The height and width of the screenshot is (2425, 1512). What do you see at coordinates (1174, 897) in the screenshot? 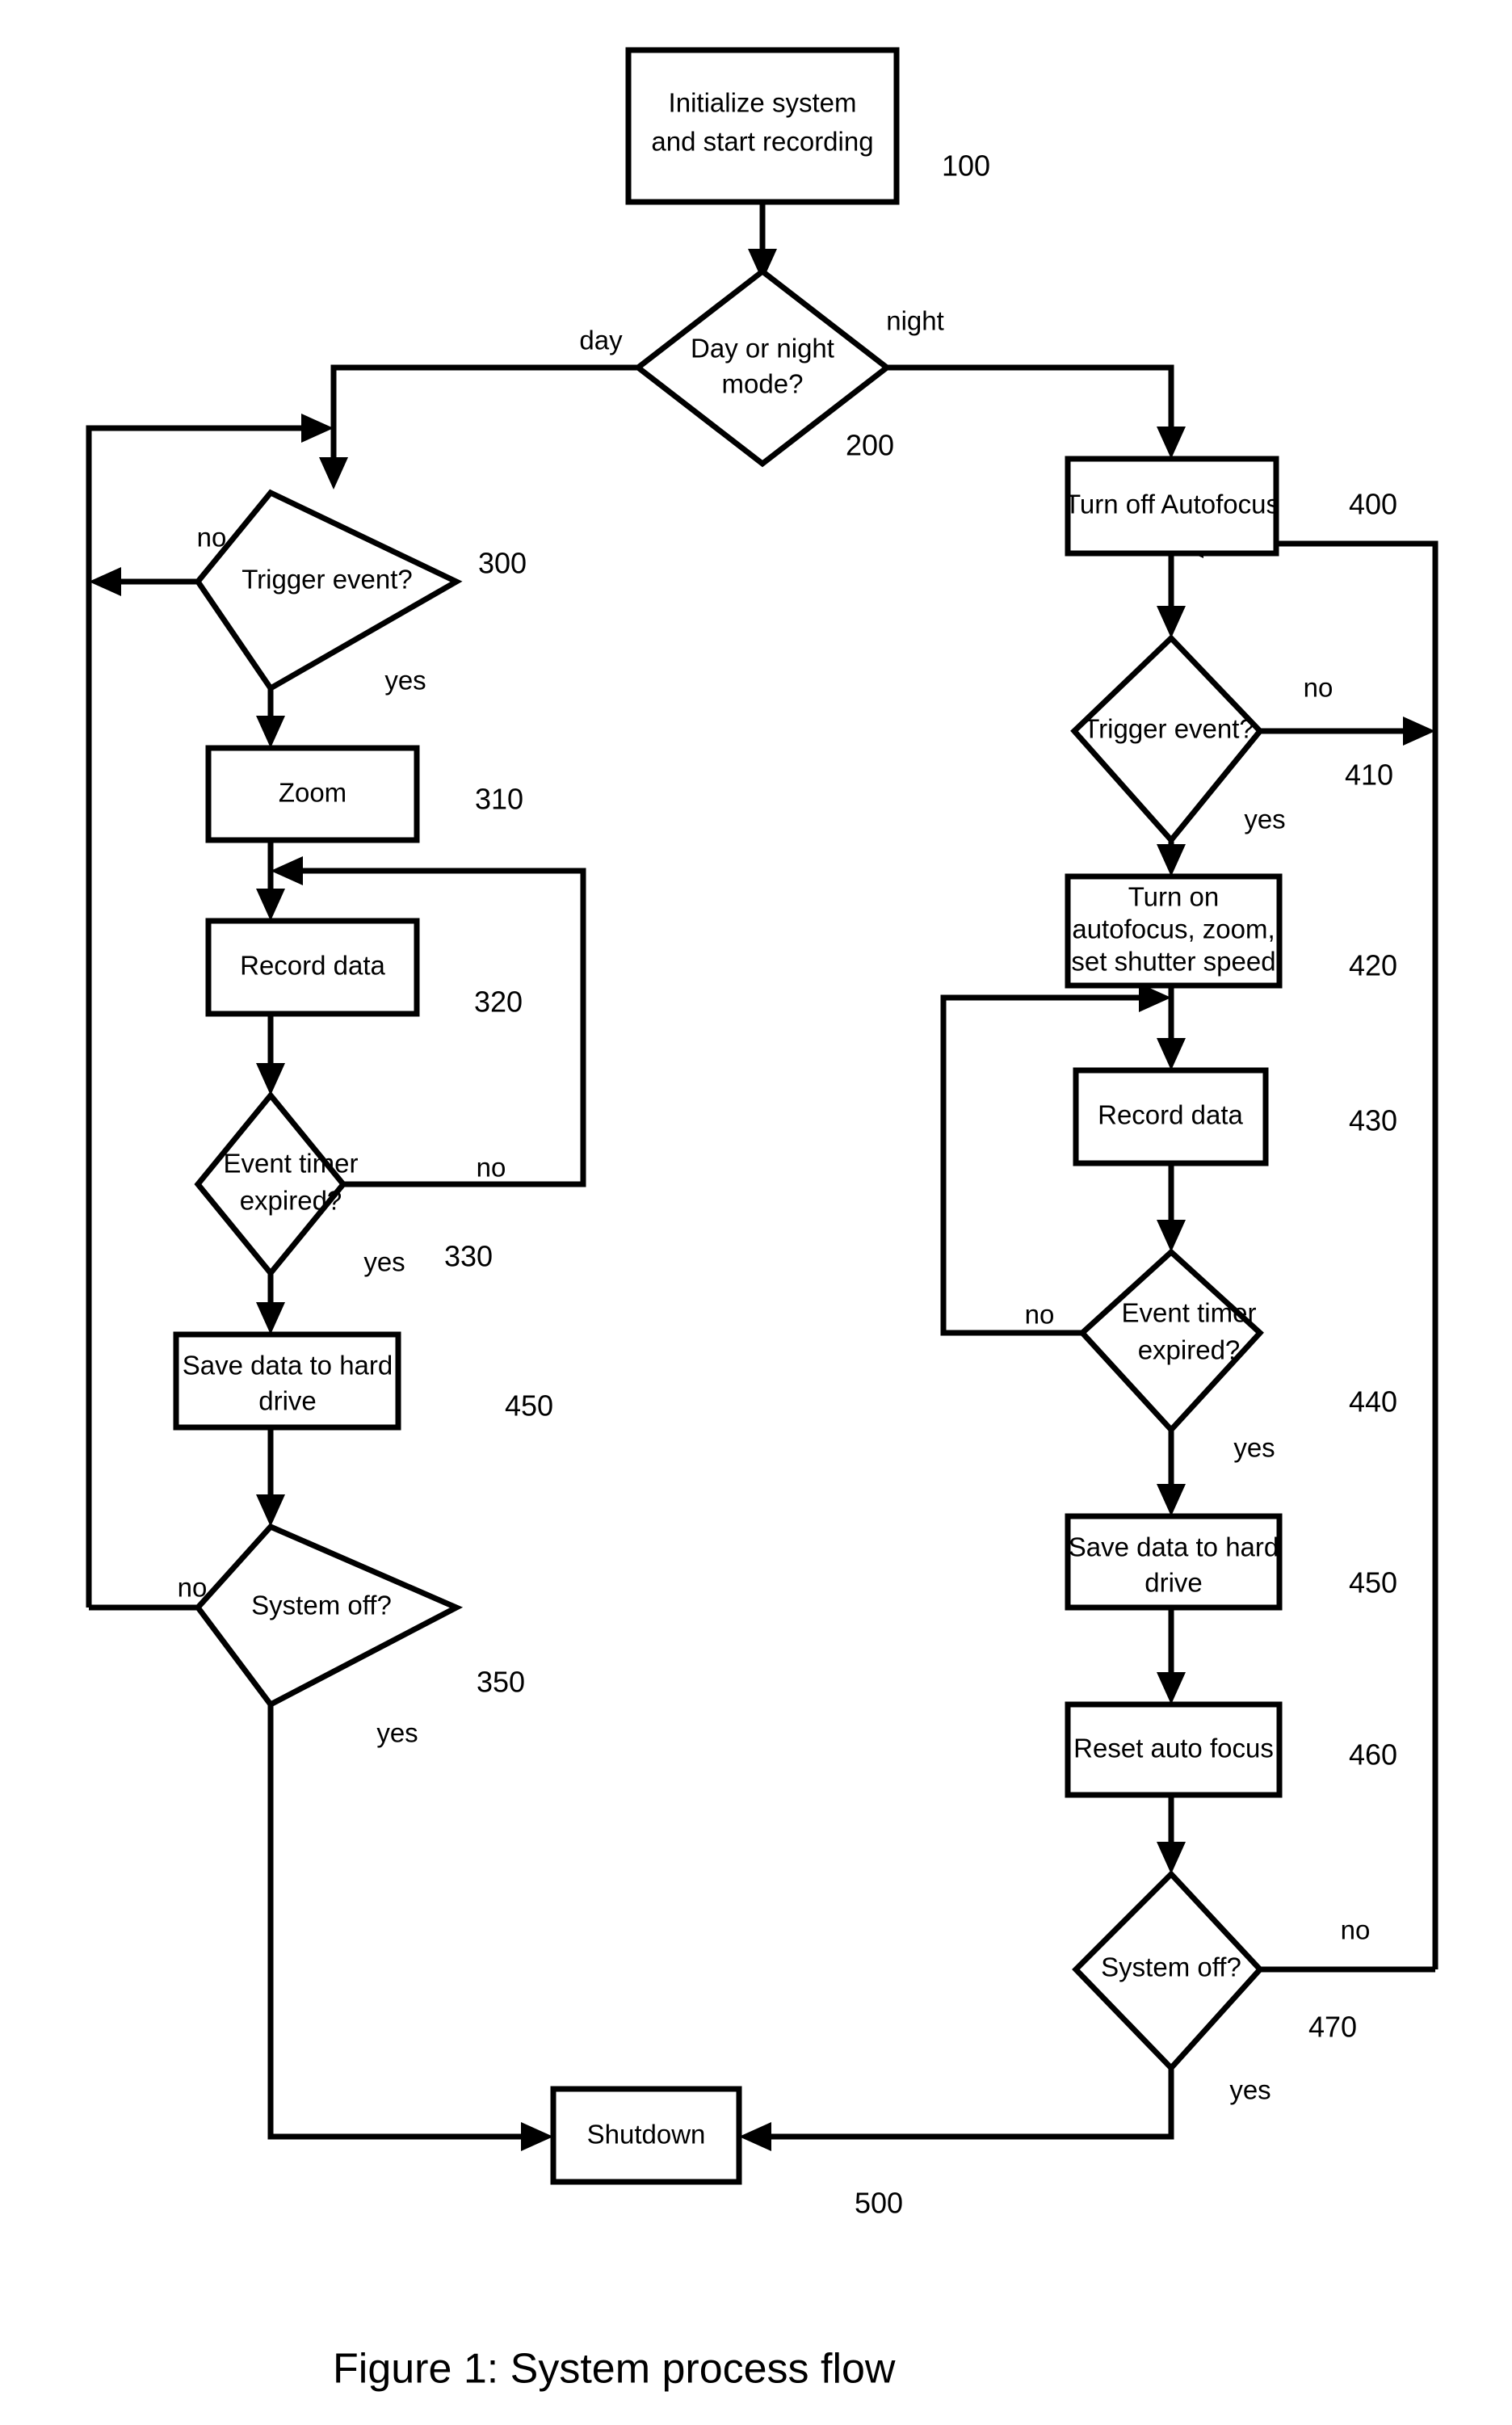
I see `node-turn-on-label-0: Turn on` at bounding box center [1174, 897].